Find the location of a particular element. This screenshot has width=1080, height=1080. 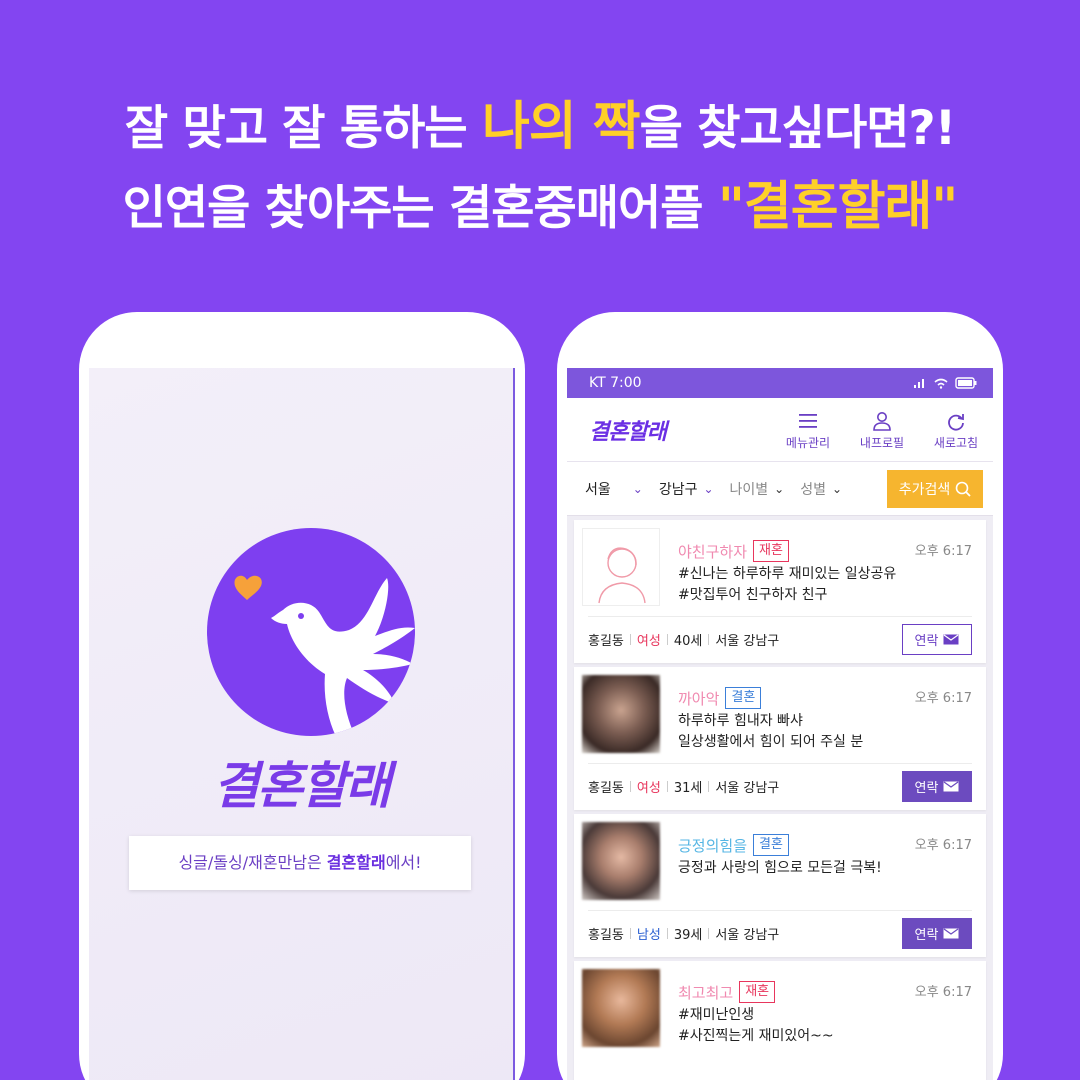

heart-icon is located at coordinates (248, 587).